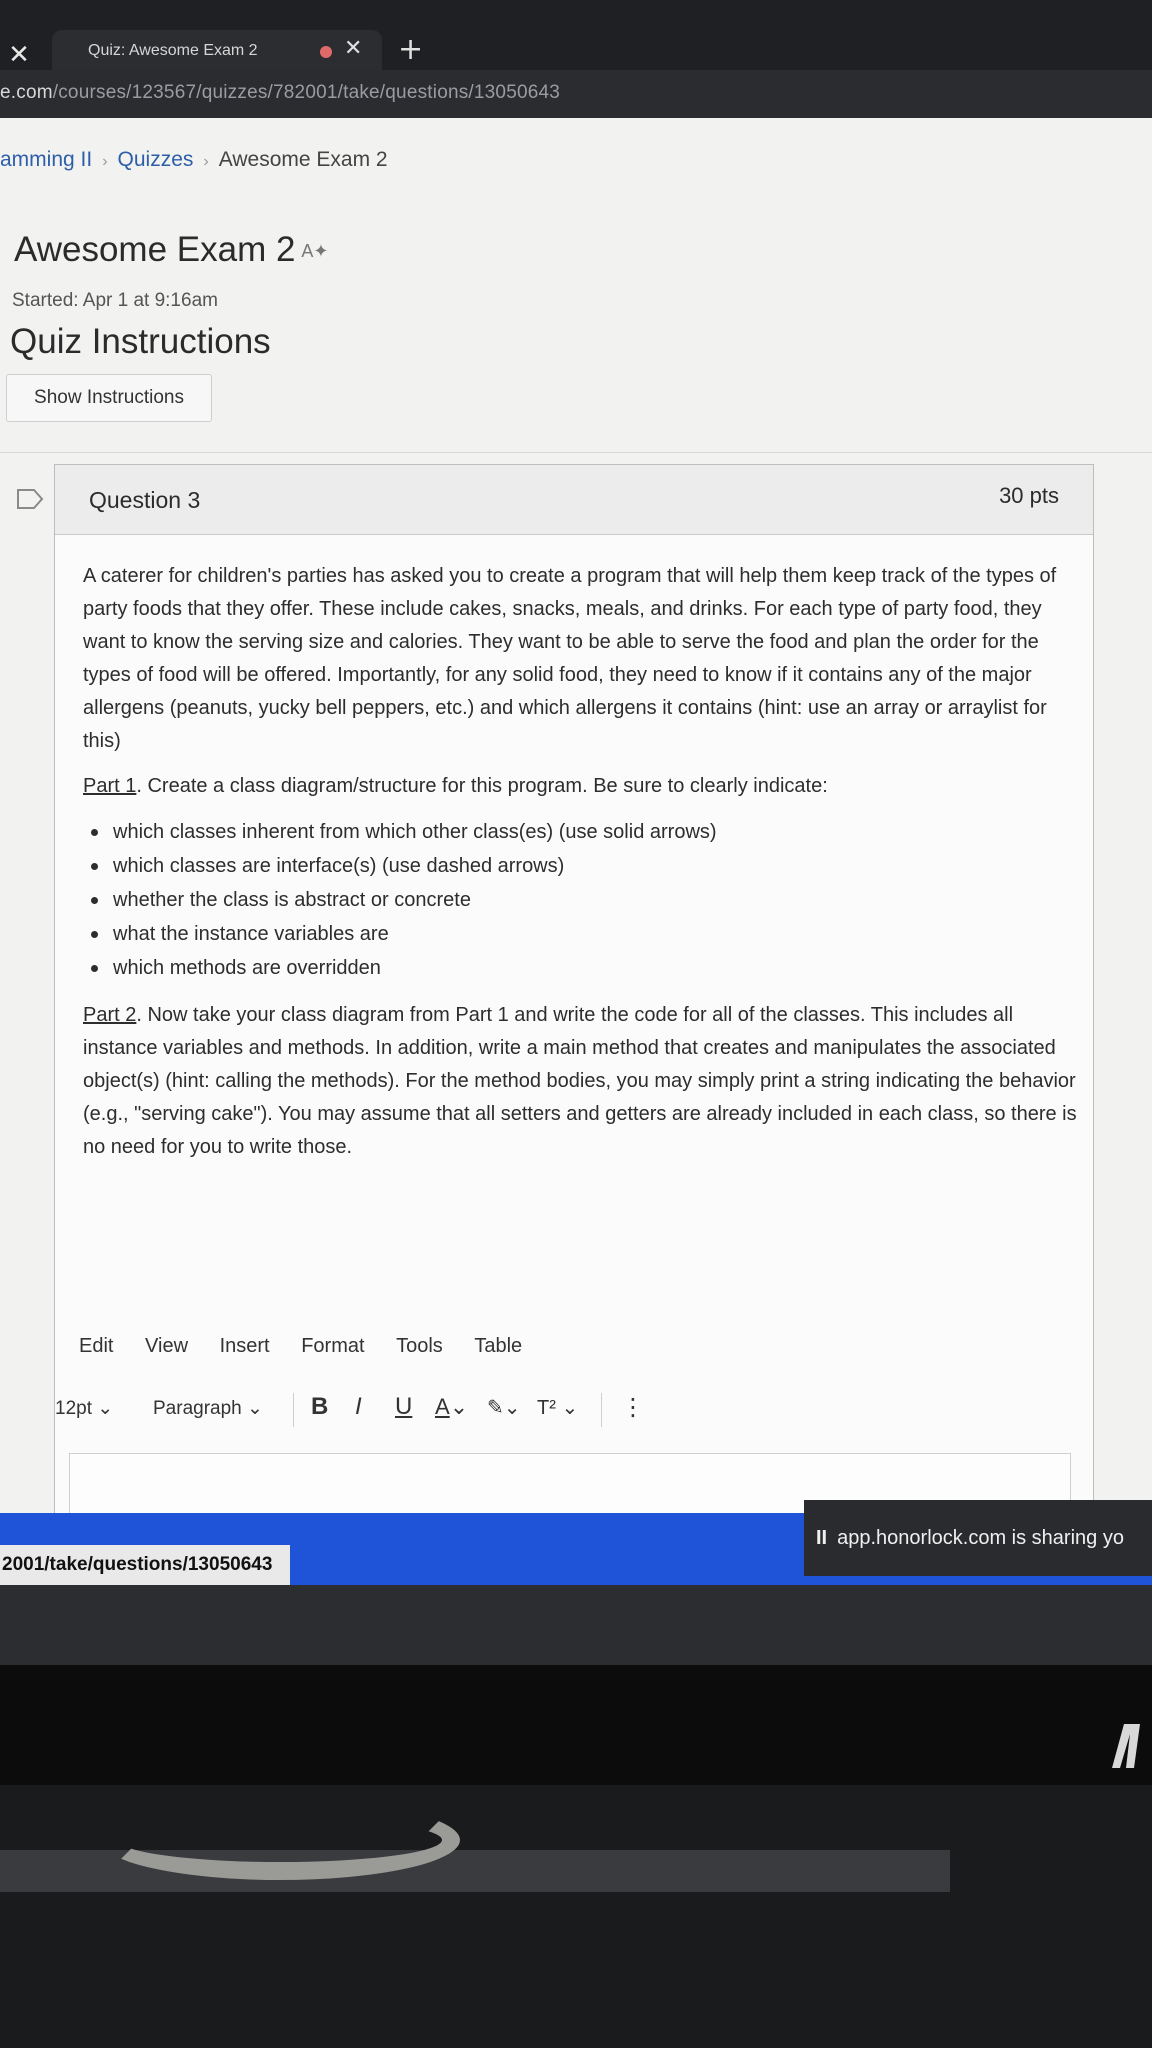 The height and width of the screenshot is (2048, 1152). I want to click on list-item: what the instance variables are, so click(583, 934).